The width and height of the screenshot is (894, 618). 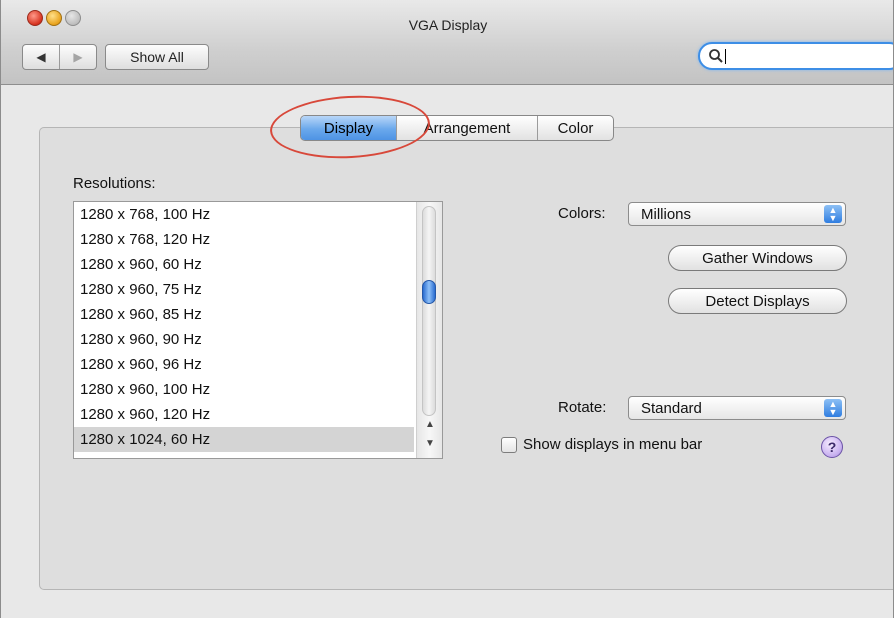 I want to click on forward-arrow-icon: ▶, so click(x=78, y=57).